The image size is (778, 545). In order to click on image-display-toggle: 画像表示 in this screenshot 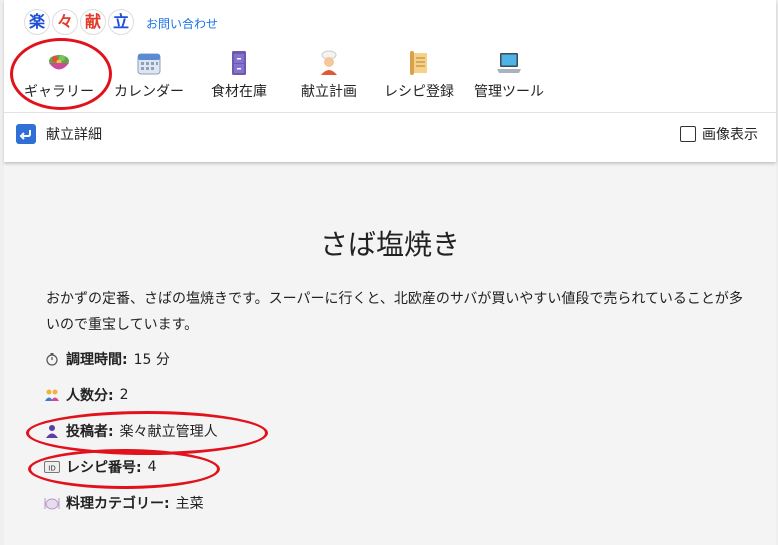, I will do `click(719, 134)`.